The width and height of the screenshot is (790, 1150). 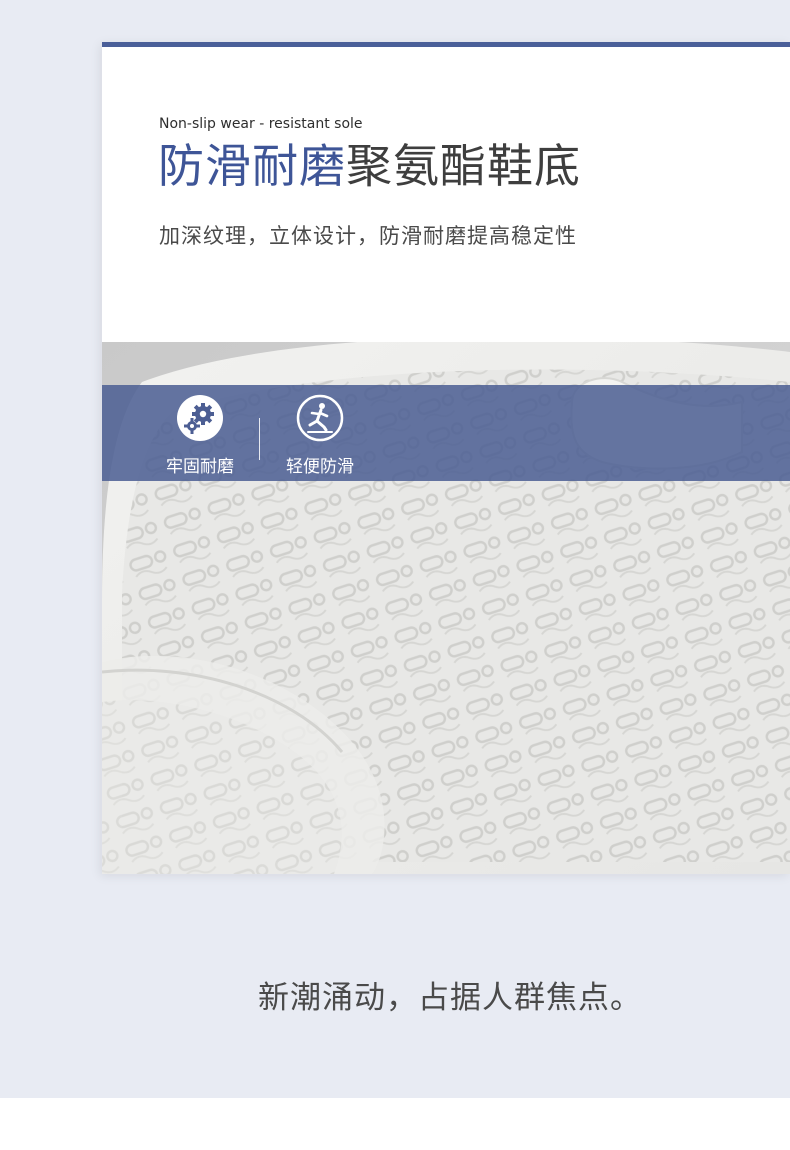 I want to click on accent-rule, so click(x=446, y=44).